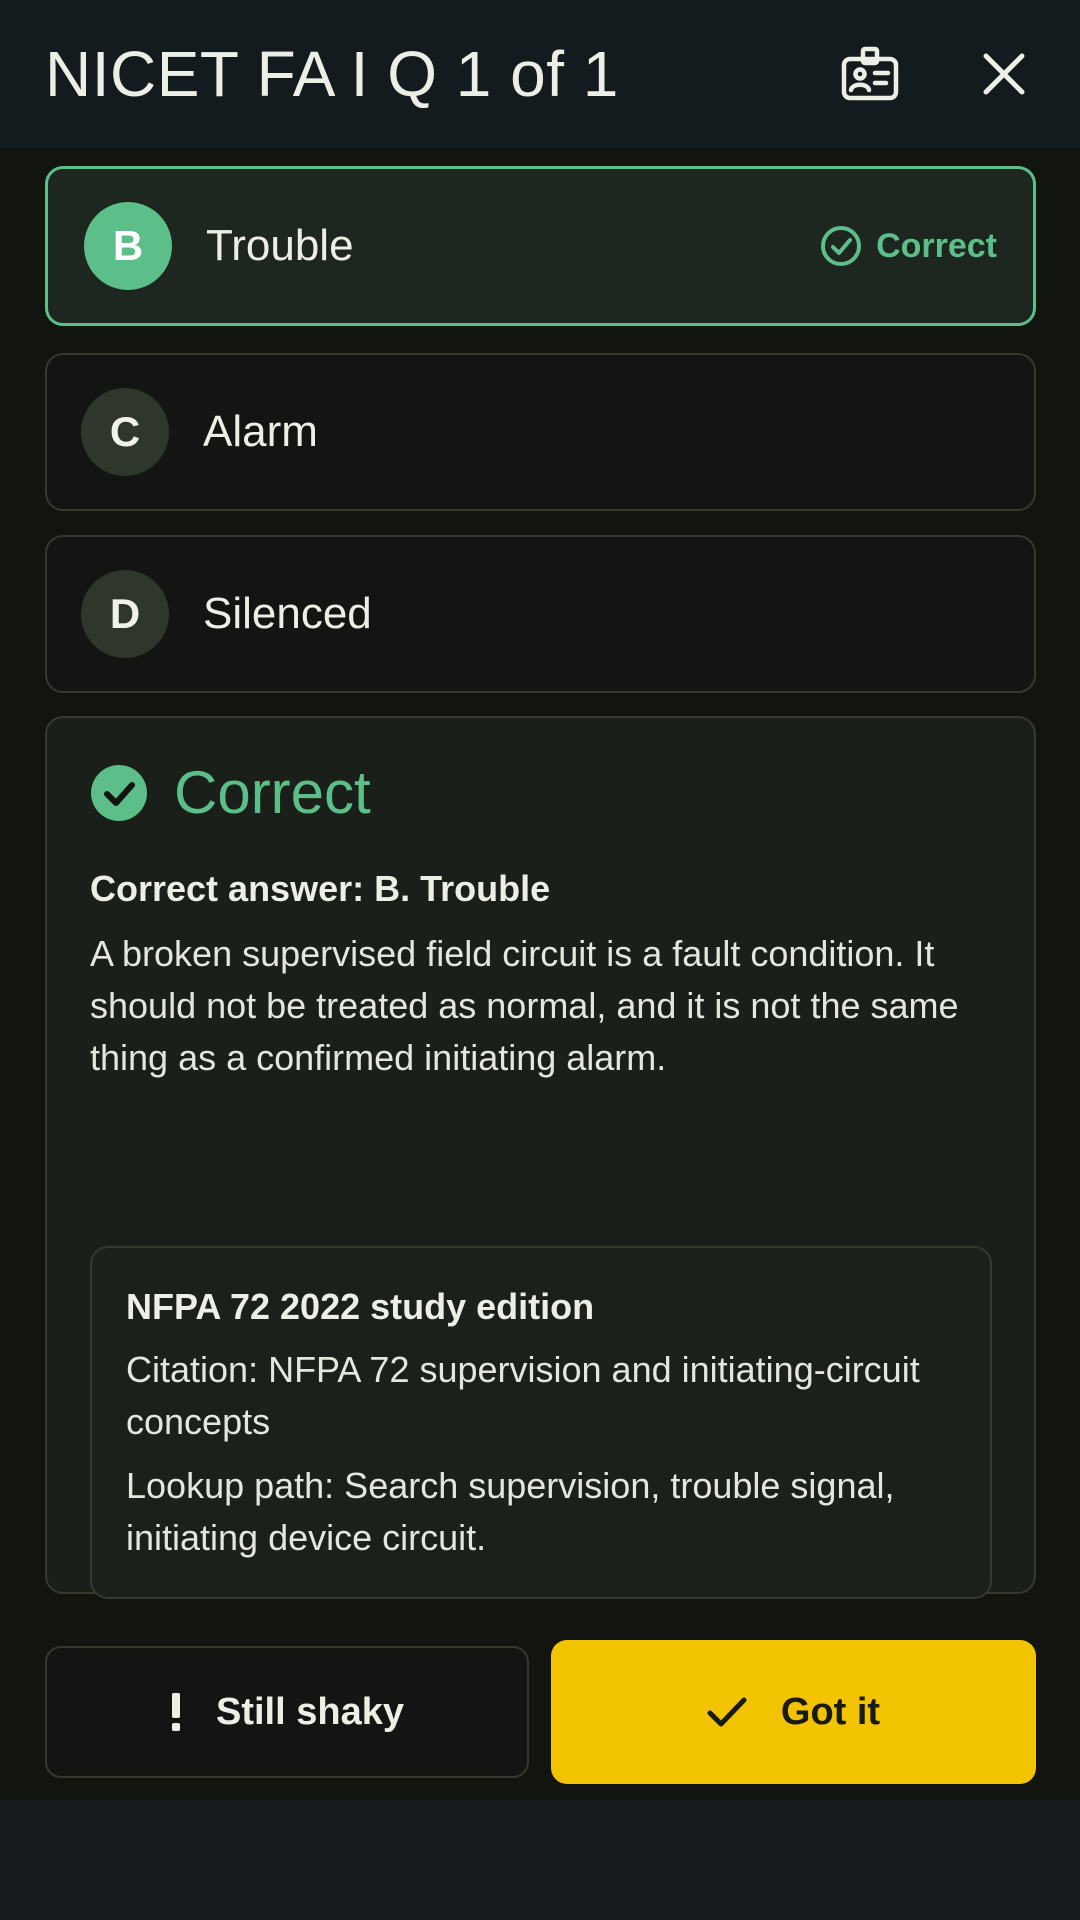 This screenshot has width=1080, height=1920. I want to click on still-shaky-button: Still shaky, so click(287, 1712).